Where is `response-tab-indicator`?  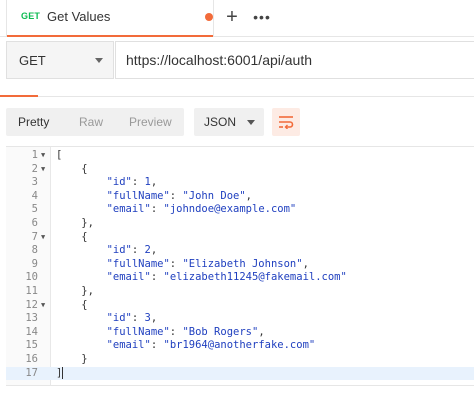 response-tab-indicator is located at coordinates (19, 96).